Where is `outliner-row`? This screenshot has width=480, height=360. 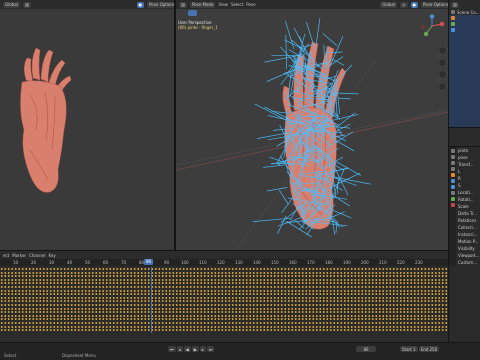 outliner-row is located at coordinates (464, 30).